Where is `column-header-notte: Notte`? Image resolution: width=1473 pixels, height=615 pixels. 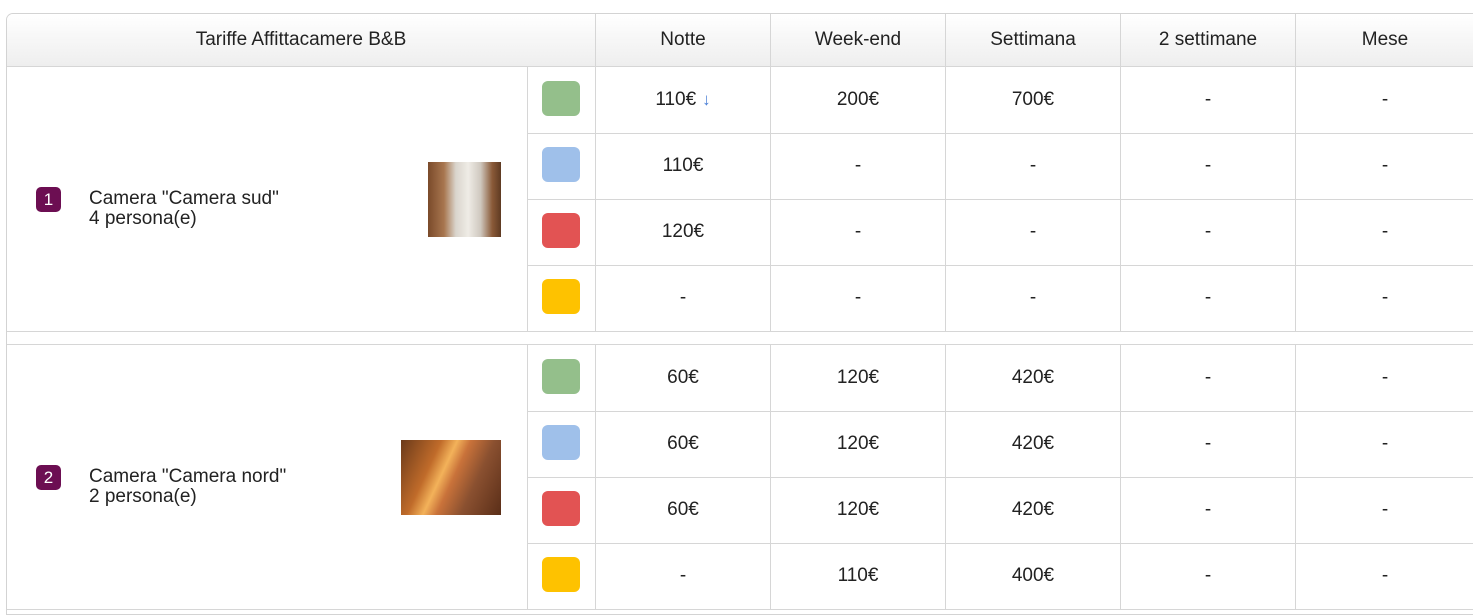
column-header-notte: Notte is located at coordinates (683, 39).